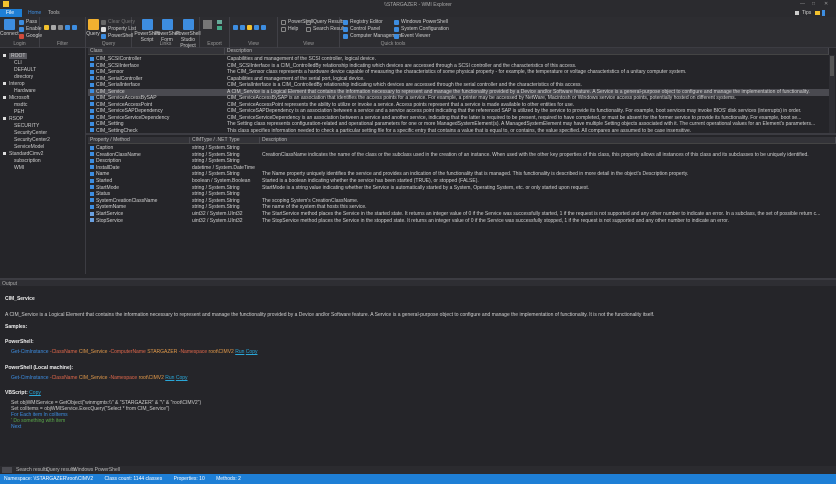 This screenshot has height=484, width=836. Describe the element at coordinates (396, 36) in the screenshot. I see `event-viewer-icon` at that location.